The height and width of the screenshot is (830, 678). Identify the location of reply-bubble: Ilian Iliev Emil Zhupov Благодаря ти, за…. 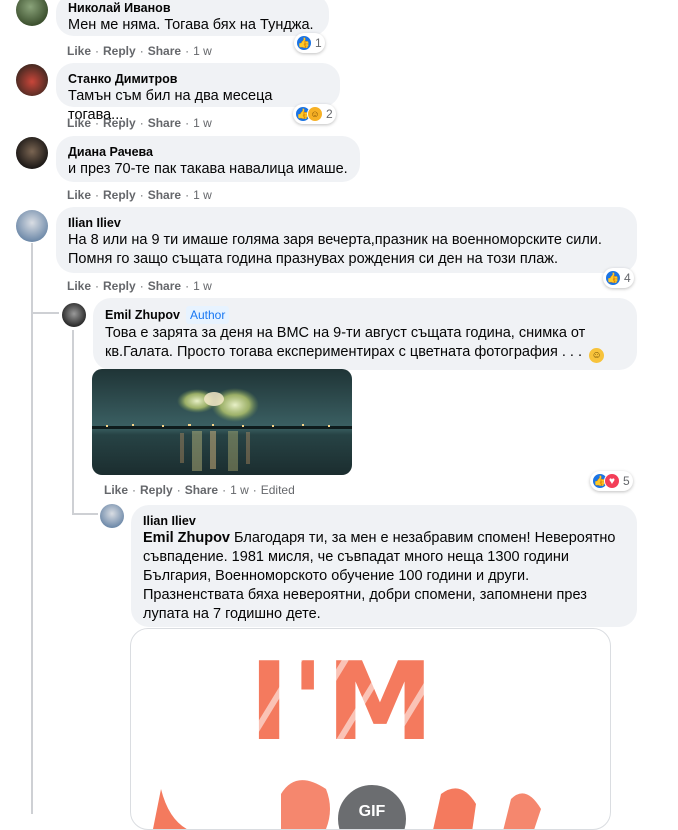
(384, 566).